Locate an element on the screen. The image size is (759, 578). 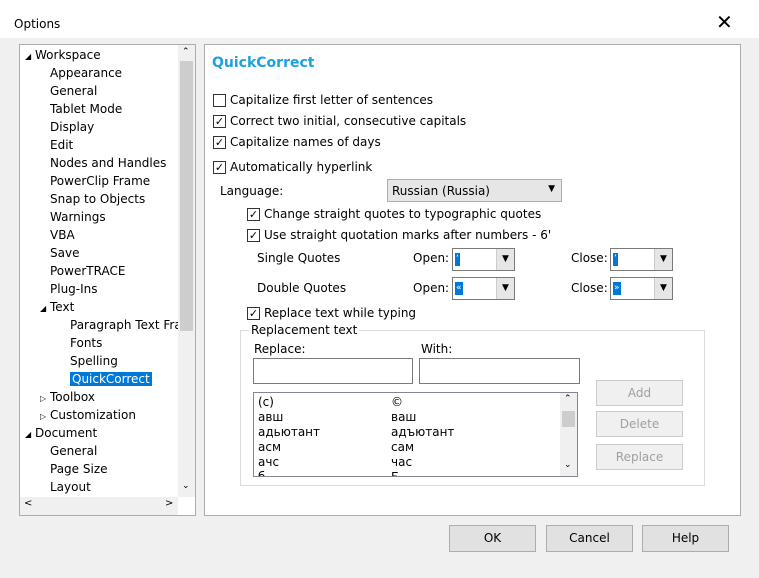
tree-item: Snap to Objects is located at coordinates (97, 199).